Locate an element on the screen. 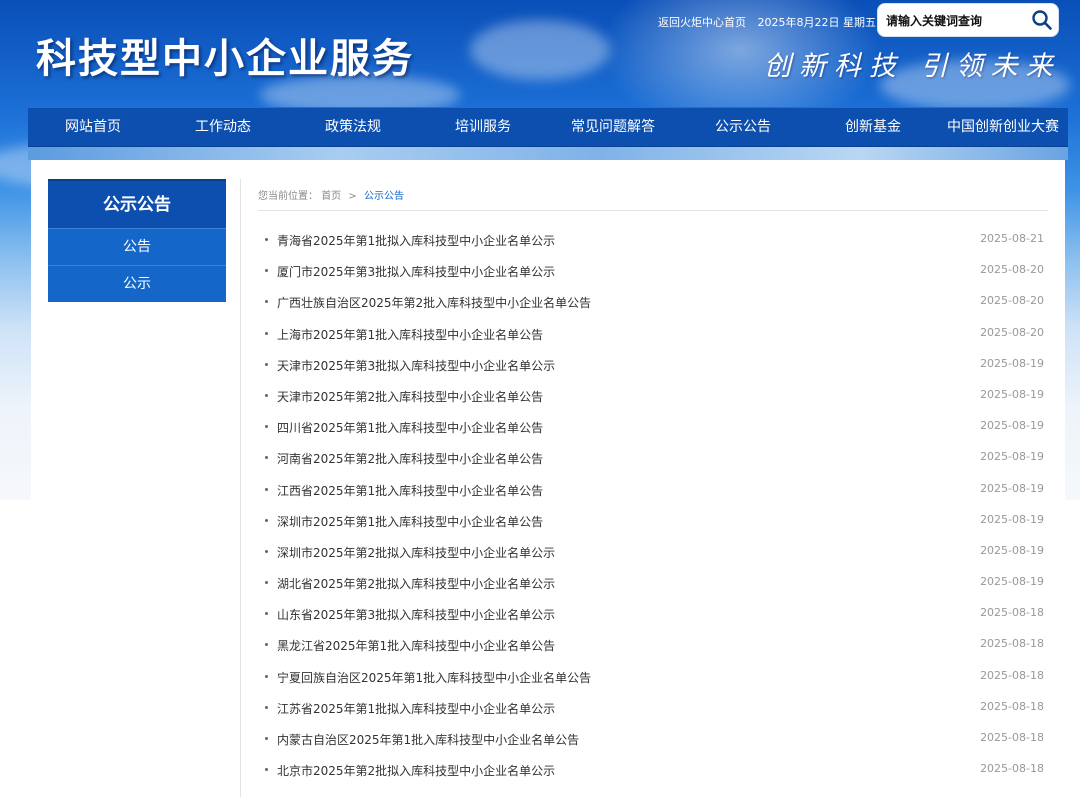  article-title-link: 宁夏回族自治区2025年第1批入库科技型中小企业名单公告 is located at coordinates (434, 677).